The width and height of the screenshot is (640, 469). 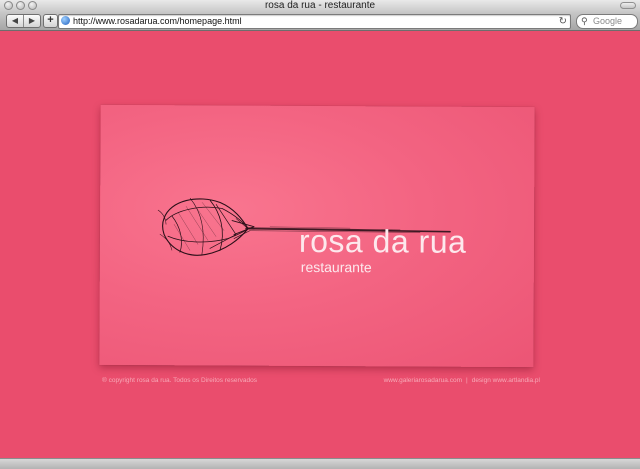 I want to click on logo-subtitle: restaurante, so click(x=336, y=267).